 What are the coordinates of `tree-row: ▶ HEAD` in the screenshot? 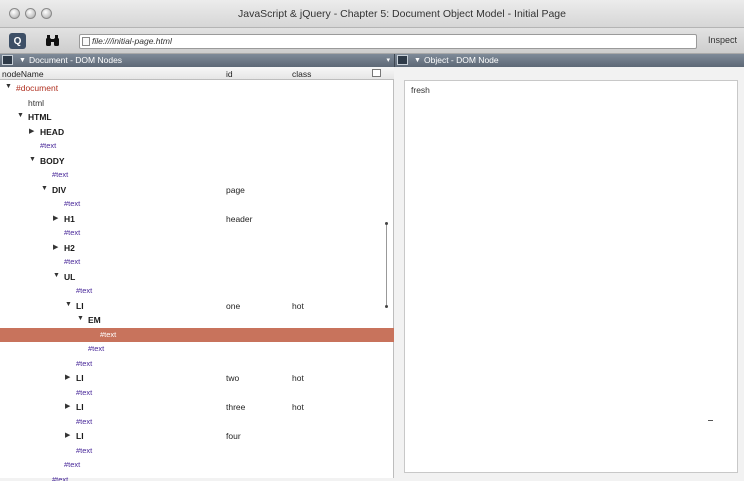 It's located at (197, 132).